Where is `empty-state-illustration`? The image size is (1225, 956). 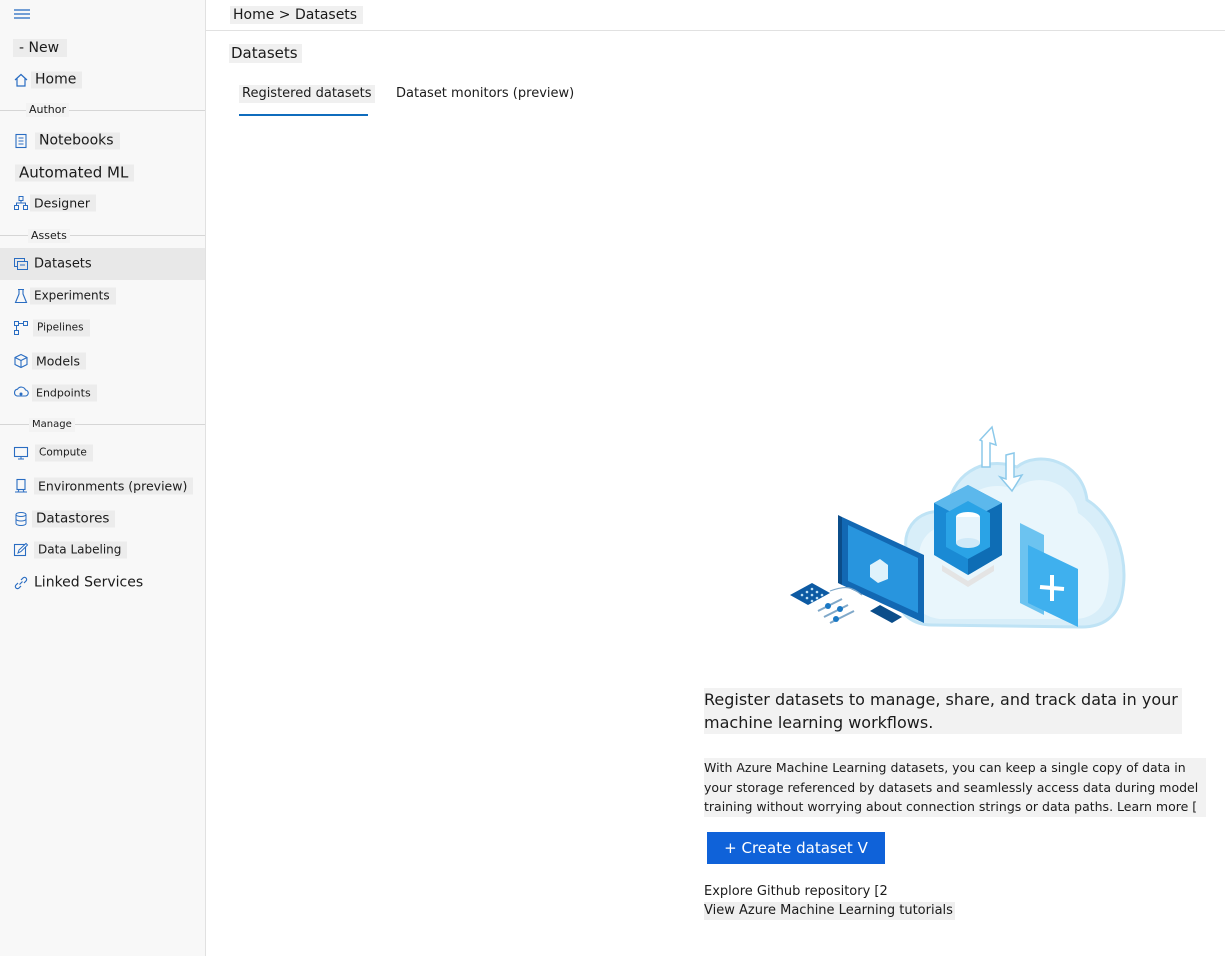 empty-state-illustration is located at coordinates (957, 520).